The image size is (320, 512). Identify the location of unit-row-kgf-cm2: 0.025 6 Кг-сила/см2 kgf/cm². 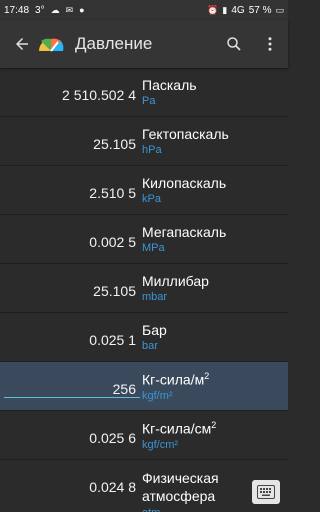
(144, 435).